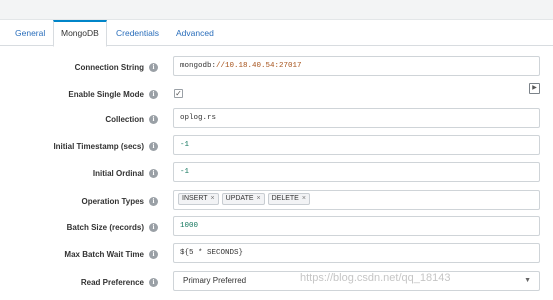 The height and width of the screenshot is (300, 553). Describe the element at coordinates (356, 172) in the screenshot. I see `initial-ordinal-input: -1` at that location.